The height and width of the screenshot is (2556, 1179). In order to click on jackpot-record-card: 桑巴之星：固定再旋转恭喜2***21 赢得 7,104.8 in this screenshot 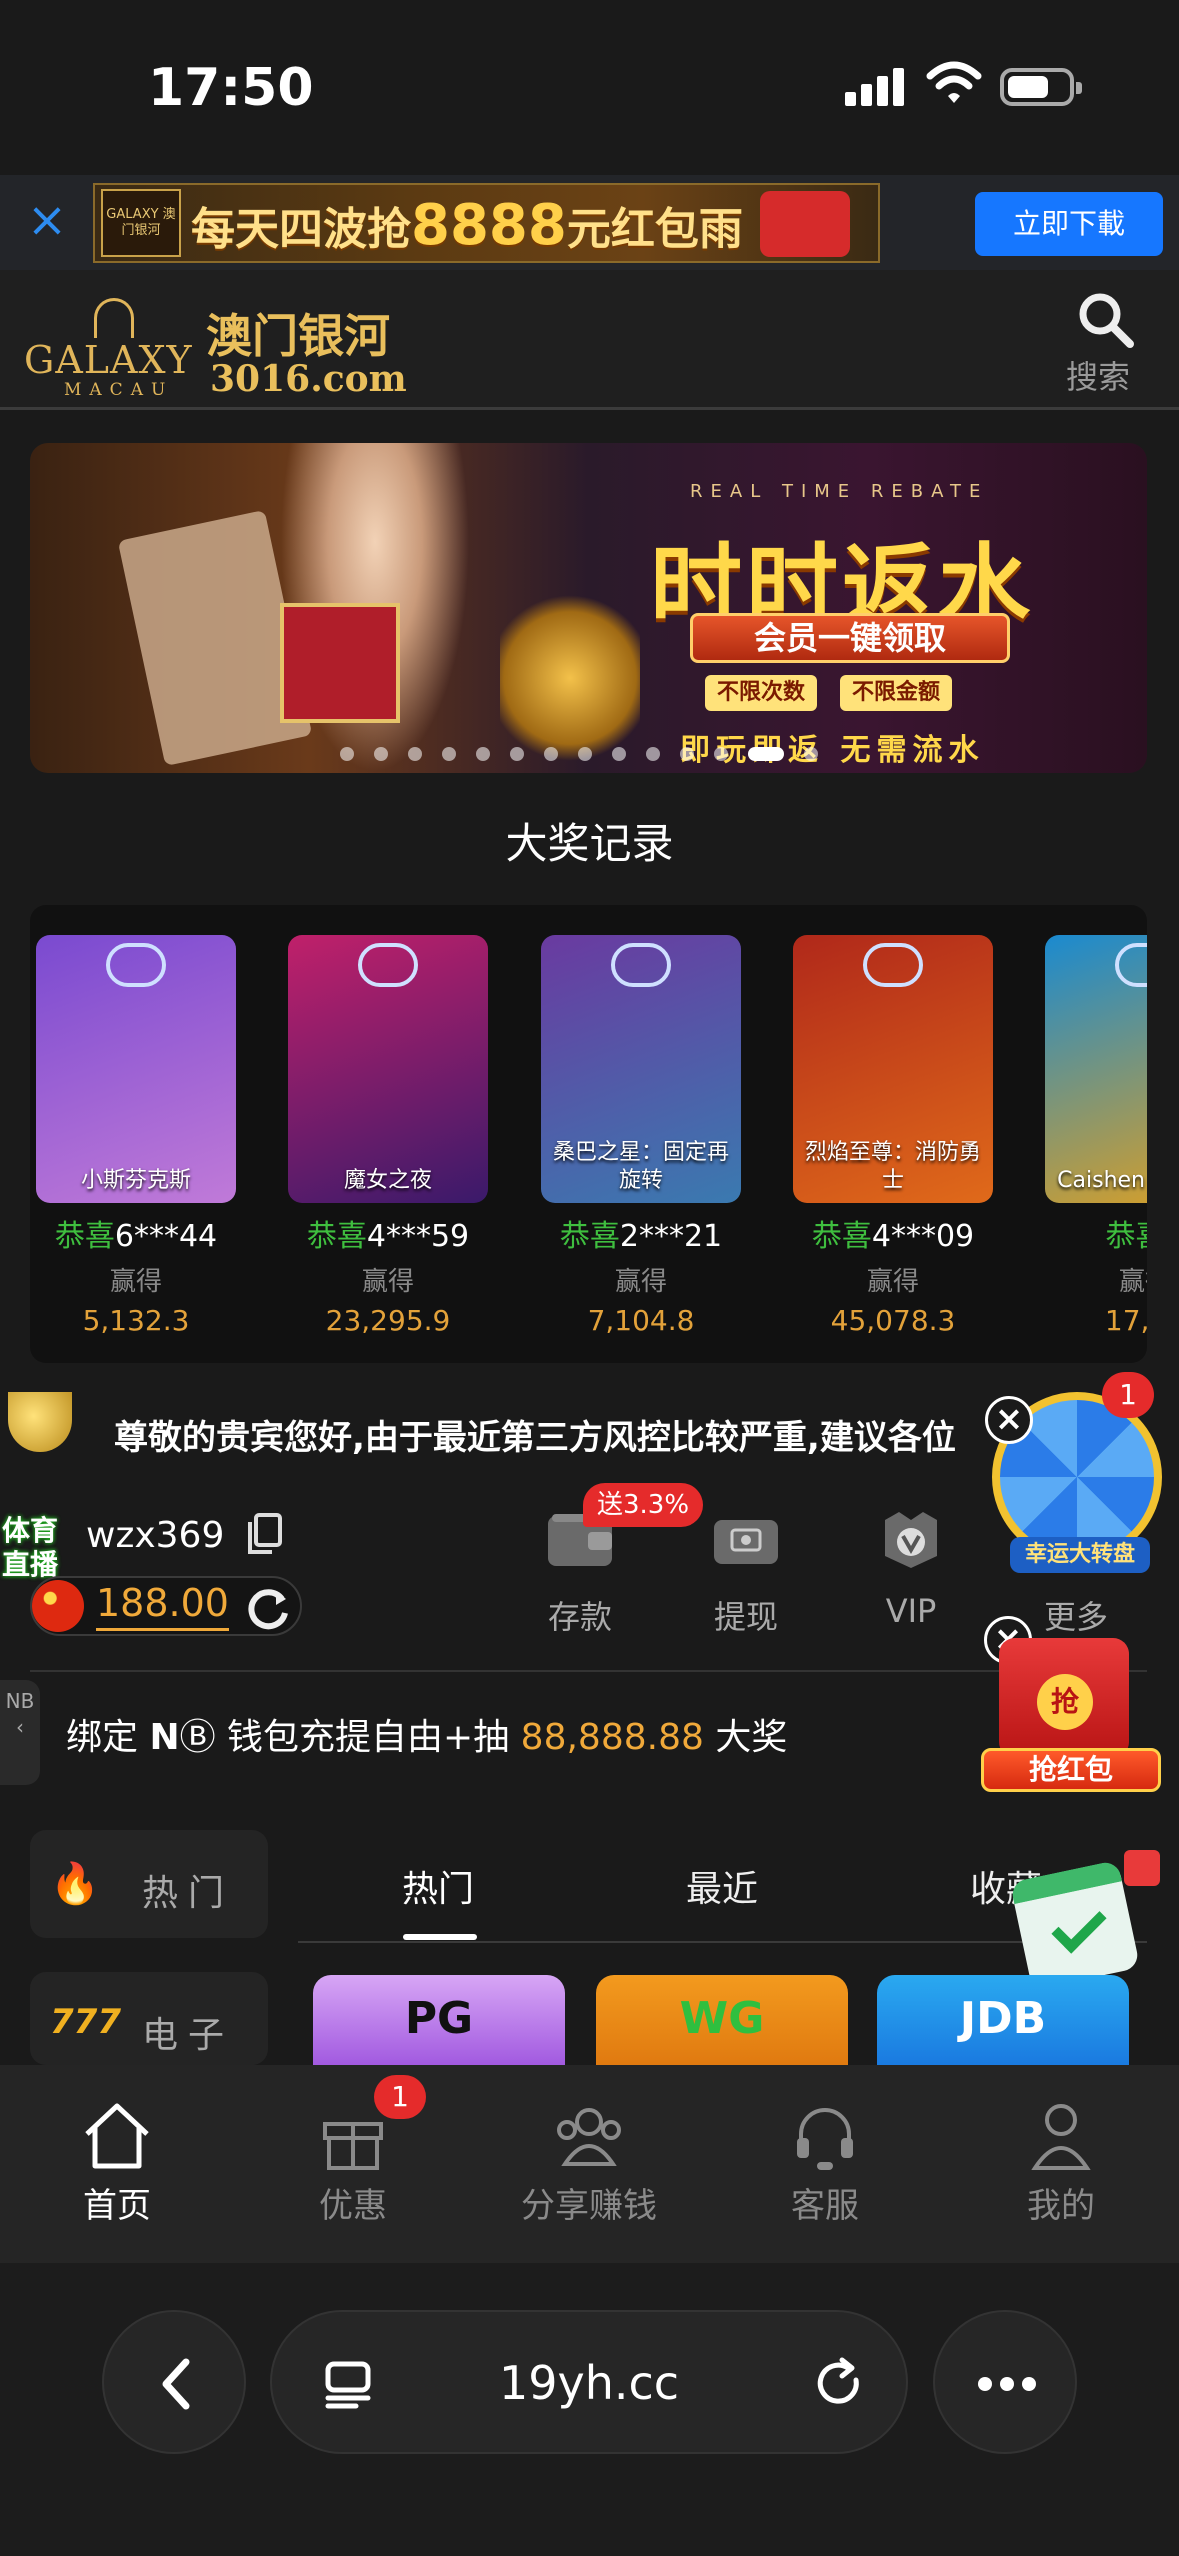, I will do `click(641, 1136)`.